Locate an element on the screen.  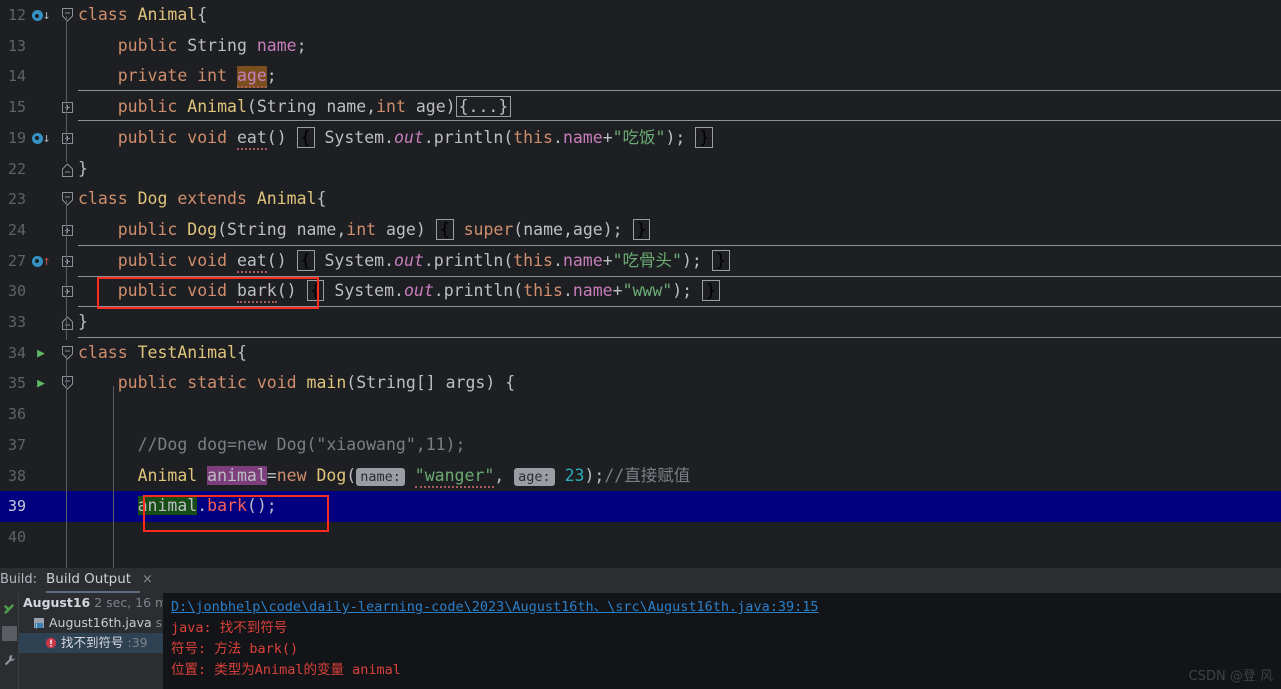
csdn-watermark: CSDN @登 风 is located at coordinates (1230, 676).